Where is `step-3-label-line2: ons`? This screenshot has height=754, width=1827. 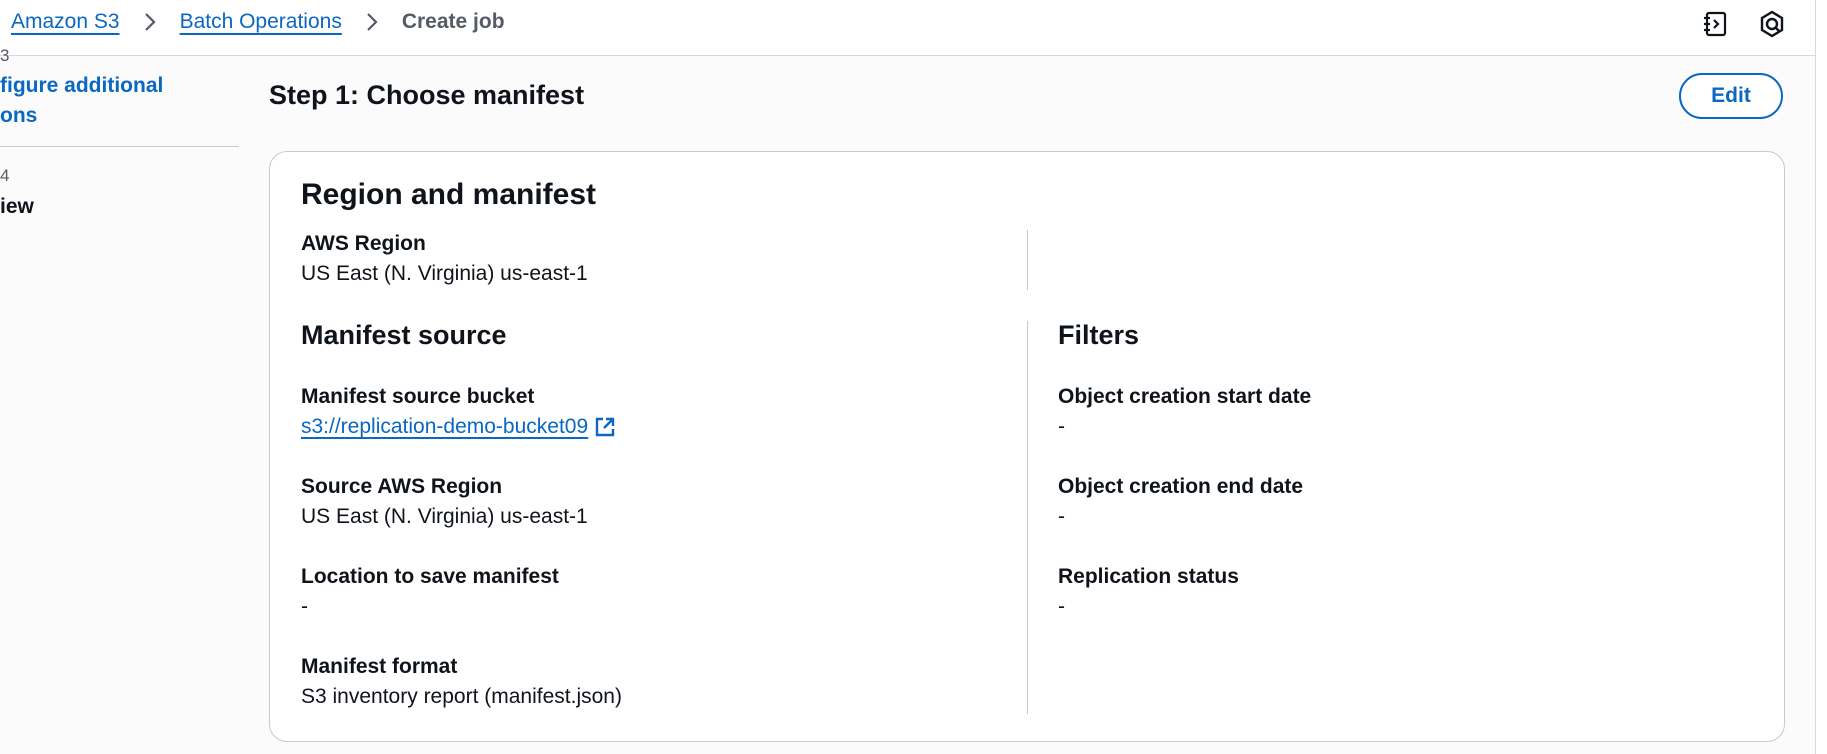 step-3-label-line2: ons is located at coordinates (19, 115).